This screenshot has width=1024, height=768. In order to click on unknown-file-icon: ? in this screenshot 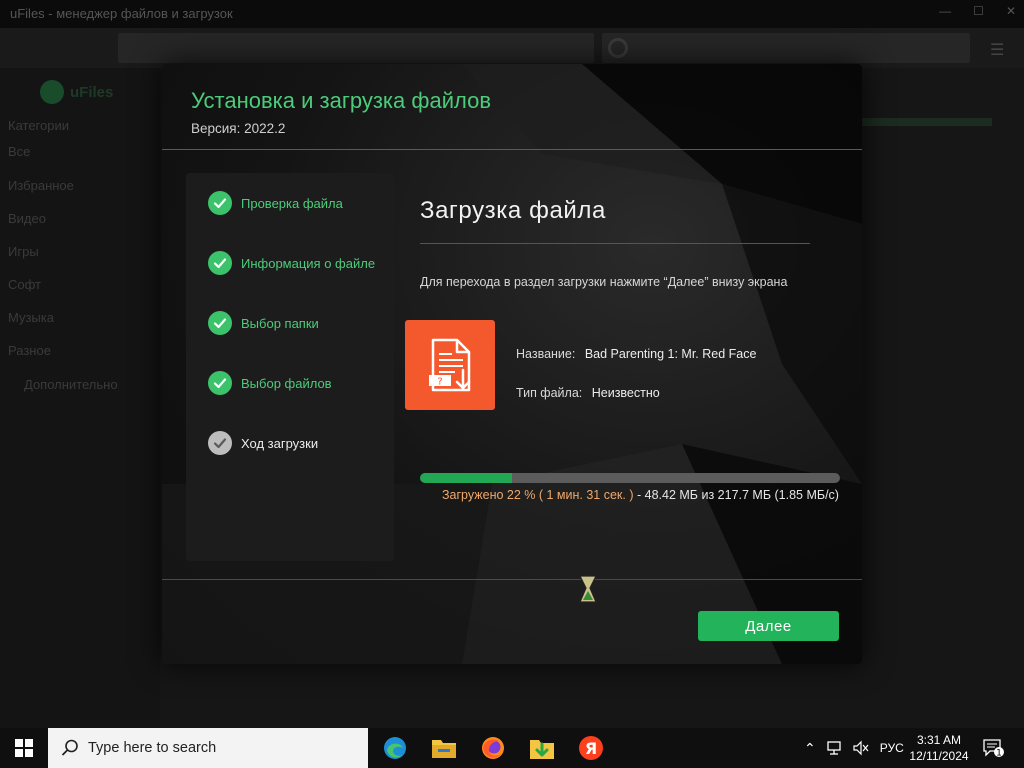, I will do `click(450, 365)`.